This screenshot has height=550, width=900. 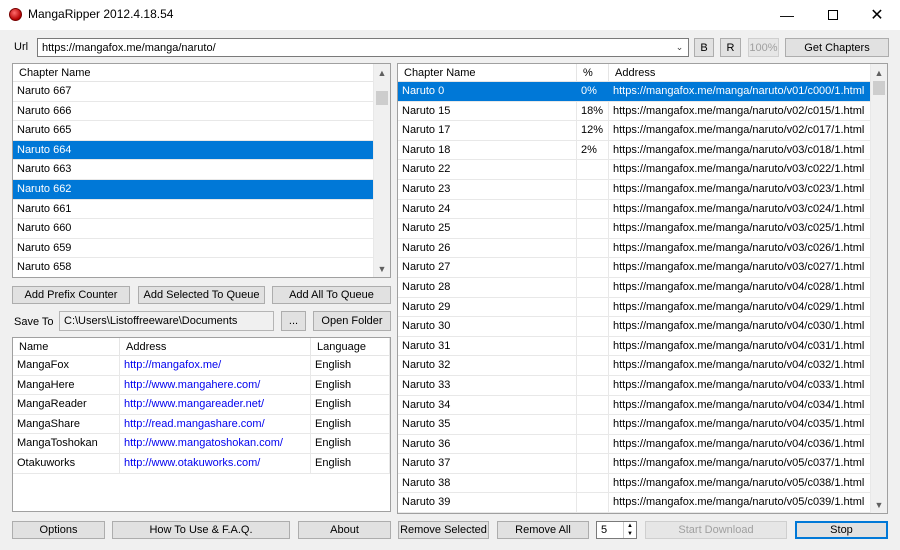 What do you see at coordinates (629, 534) in the screenshot?
I see `stepper-down-icon: ▼` at bounding box center [629, 534].